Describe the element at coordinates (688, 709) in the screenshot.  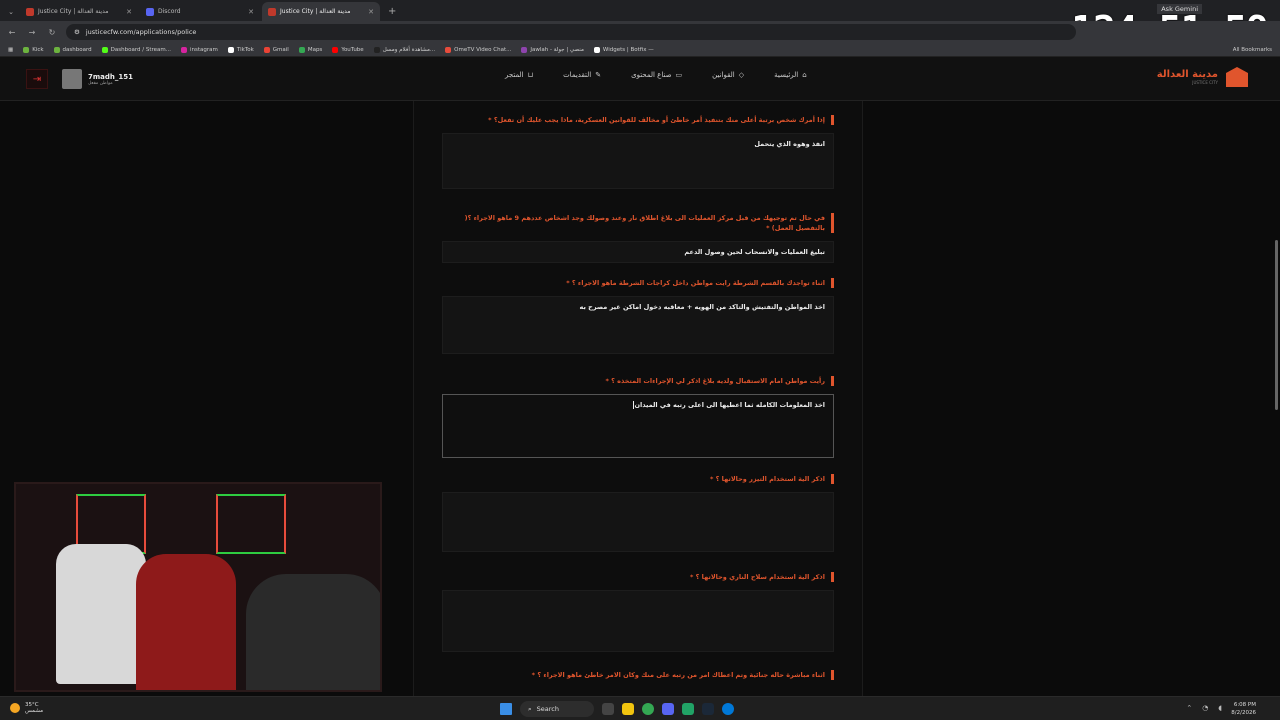
I see `excel-icon` at that location.